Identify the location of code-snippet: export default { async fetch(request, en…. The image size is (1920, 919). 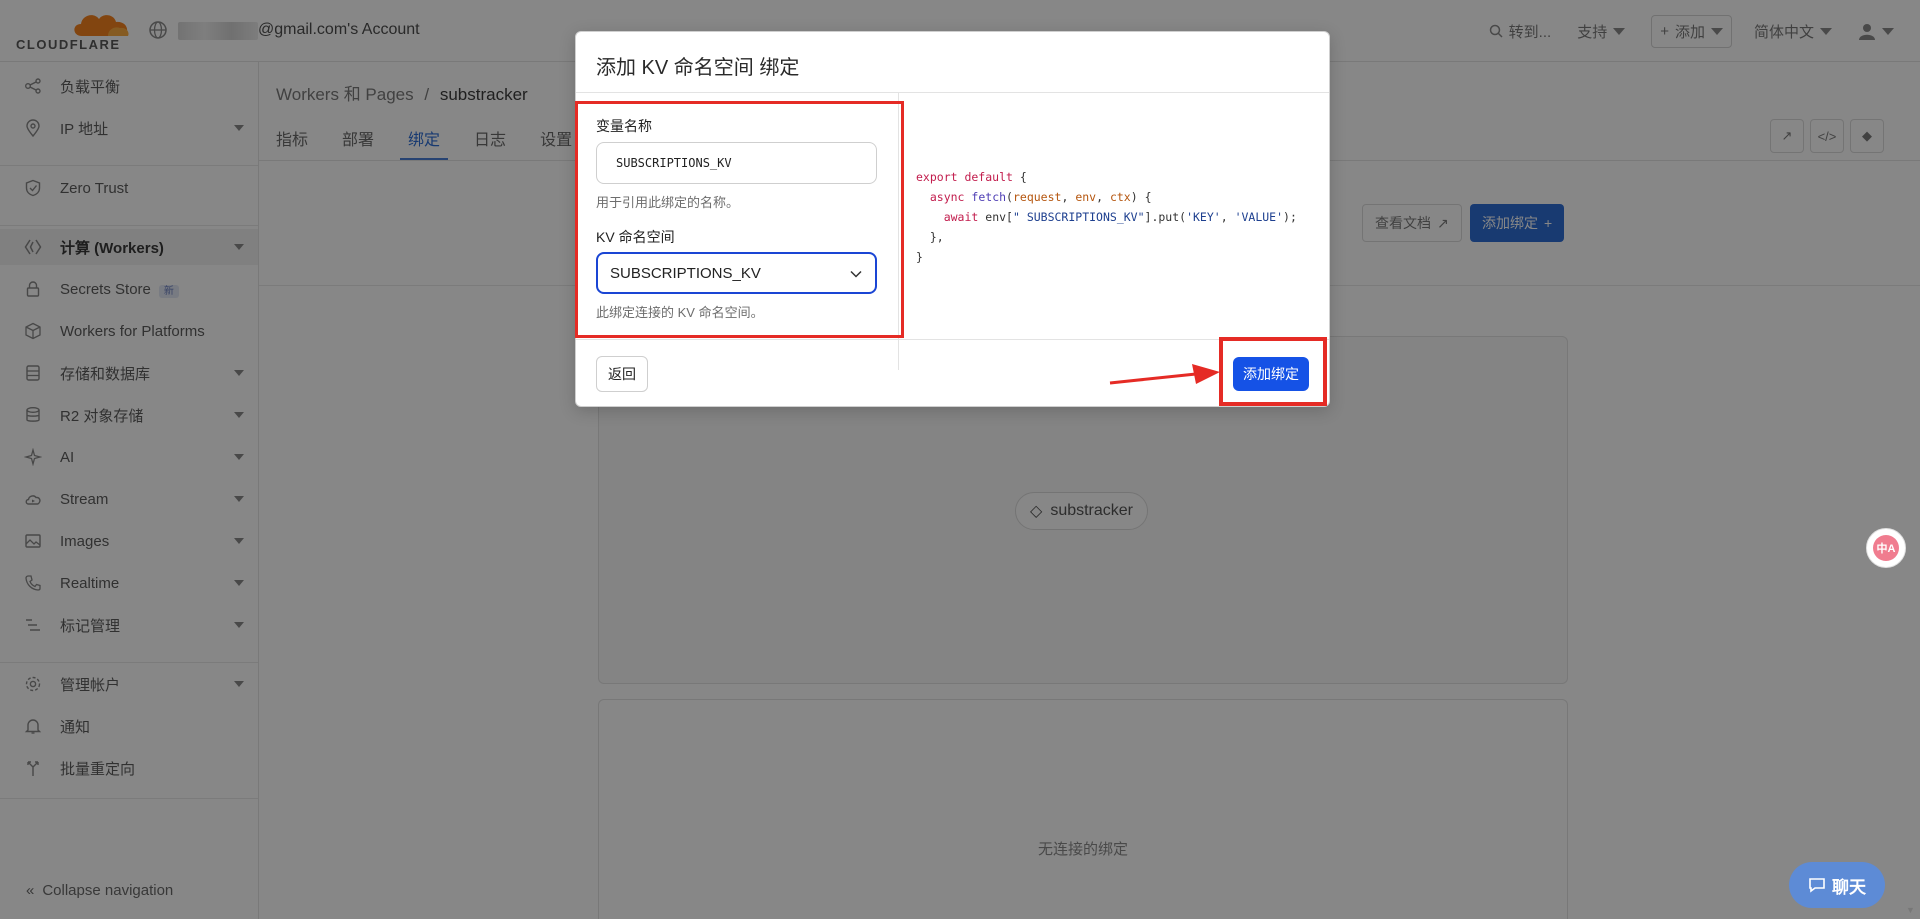
(1106, 217).